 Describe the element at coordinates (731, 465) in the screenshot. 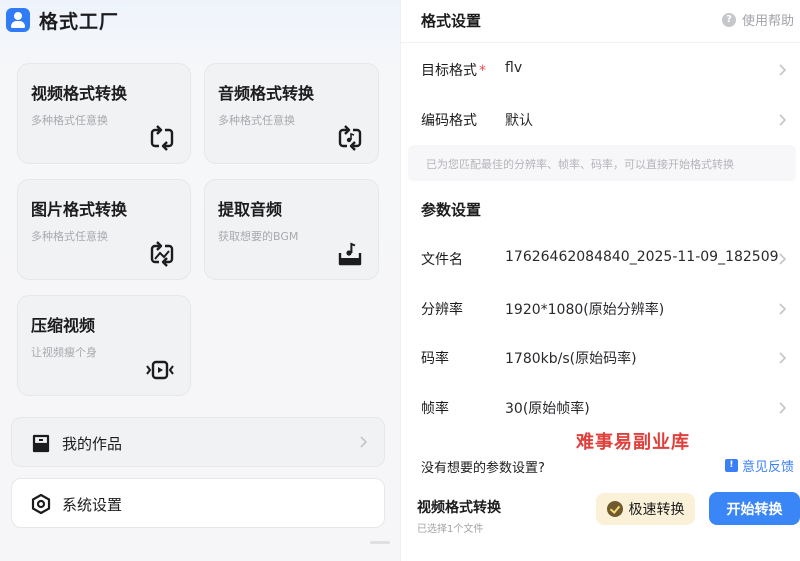

I see `feedback-icon: !` at that location.